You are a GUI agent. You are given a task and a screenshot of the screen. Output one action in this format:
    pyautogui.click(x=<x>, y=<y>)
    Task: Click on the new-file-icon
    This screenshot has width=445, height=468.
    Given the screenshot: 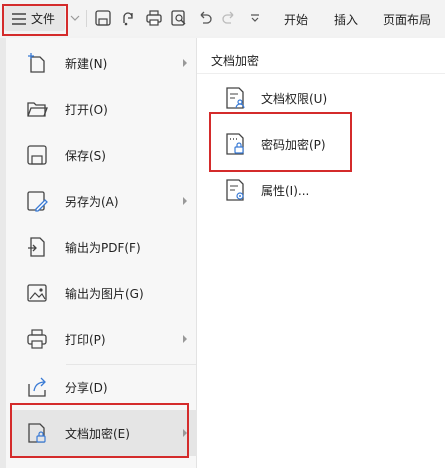 What is the action you would take?
    pyautogui.click(x=37, y=63)
    